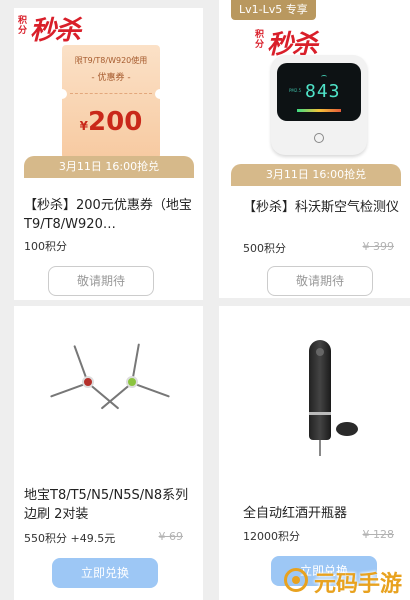 Image resolution: width=410 pixels, height=600 pixels. What do you see at coordinates (320, 413) in the screenshot?
I see `opener-ring` at bounding box center [320, 413].